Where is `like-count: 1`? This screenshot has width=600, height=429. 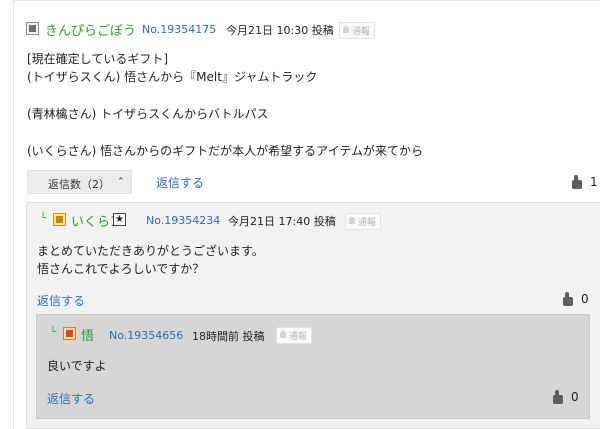 like-count: 1 is located at coordinates (594, 182).